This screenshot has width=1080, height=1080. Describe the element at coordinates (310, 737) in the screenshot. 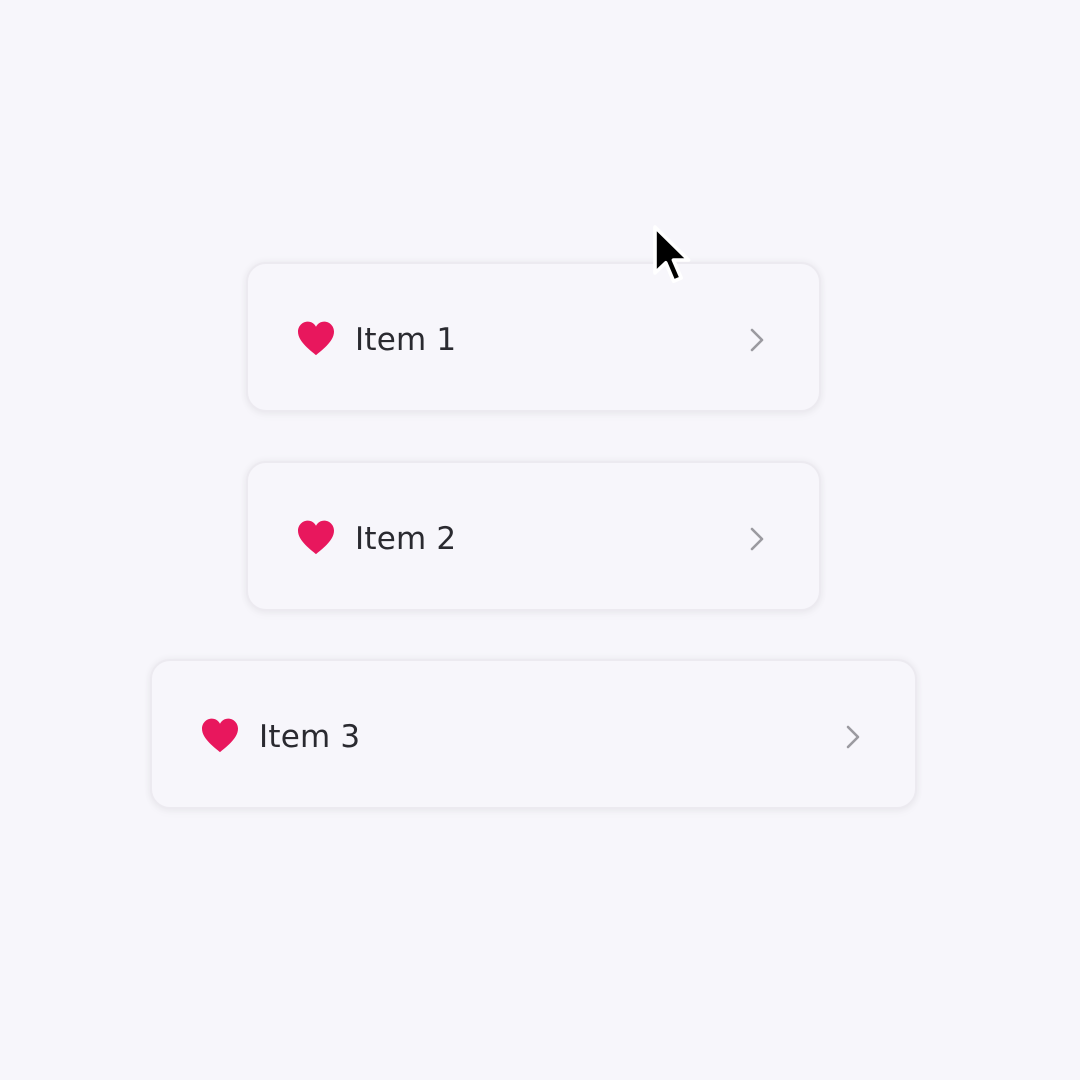

I see `item-label: Item 3` at that location.